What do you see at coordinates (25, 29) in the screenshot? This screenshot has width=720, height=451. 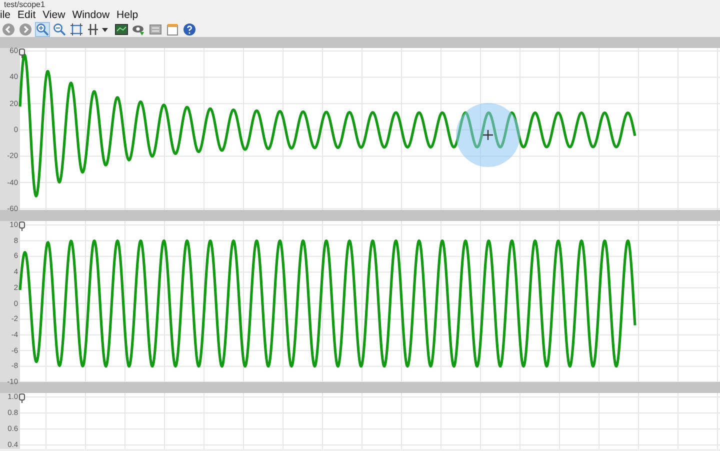 I see `forward-icon` at bounding box center [25, 29].